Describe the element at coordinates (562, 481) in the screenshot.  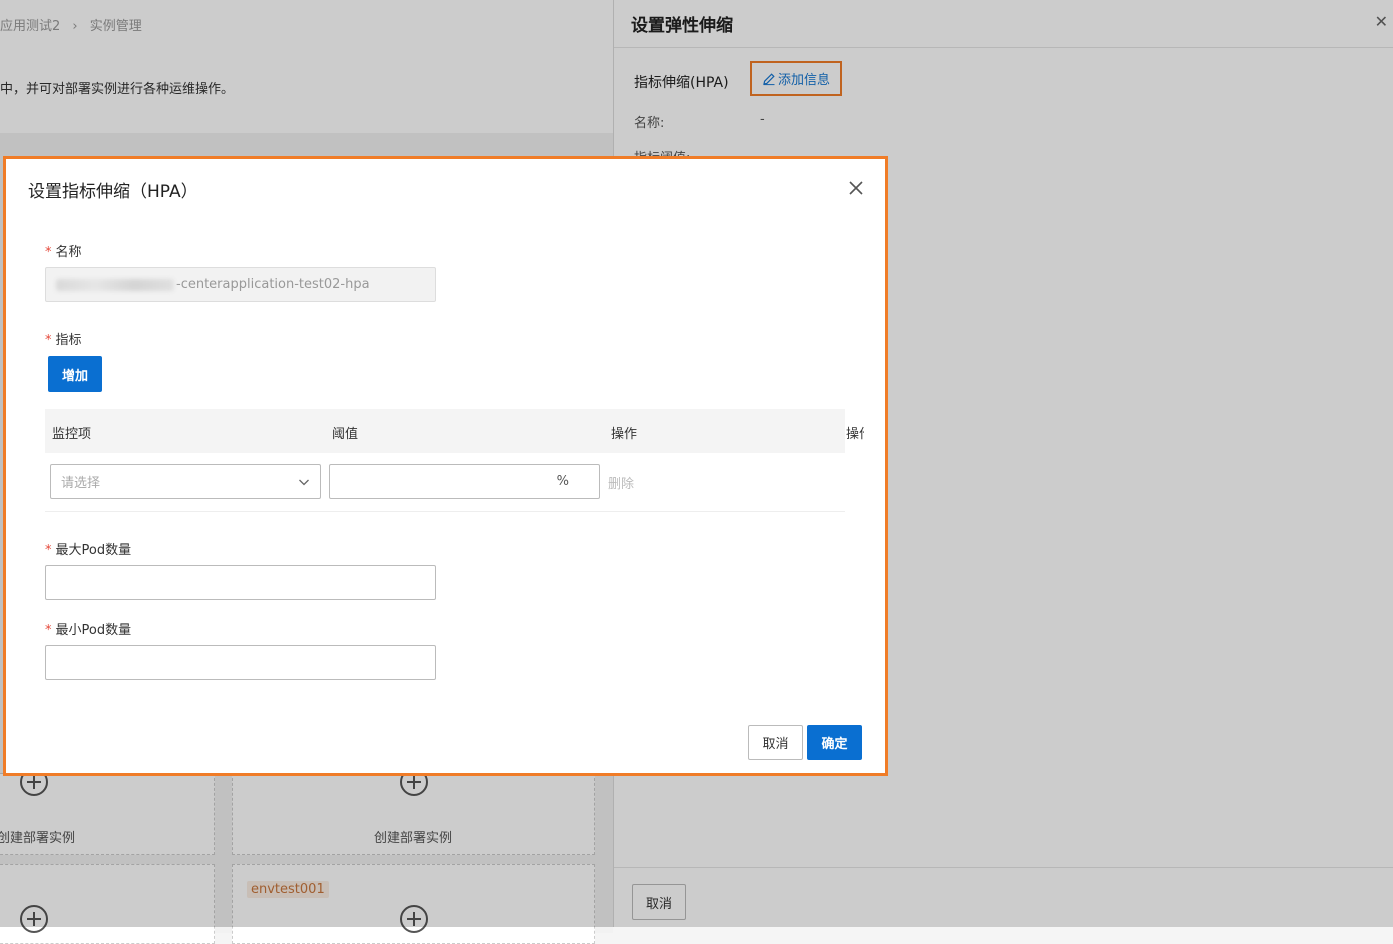
I see `percent-unit: %` at that location.